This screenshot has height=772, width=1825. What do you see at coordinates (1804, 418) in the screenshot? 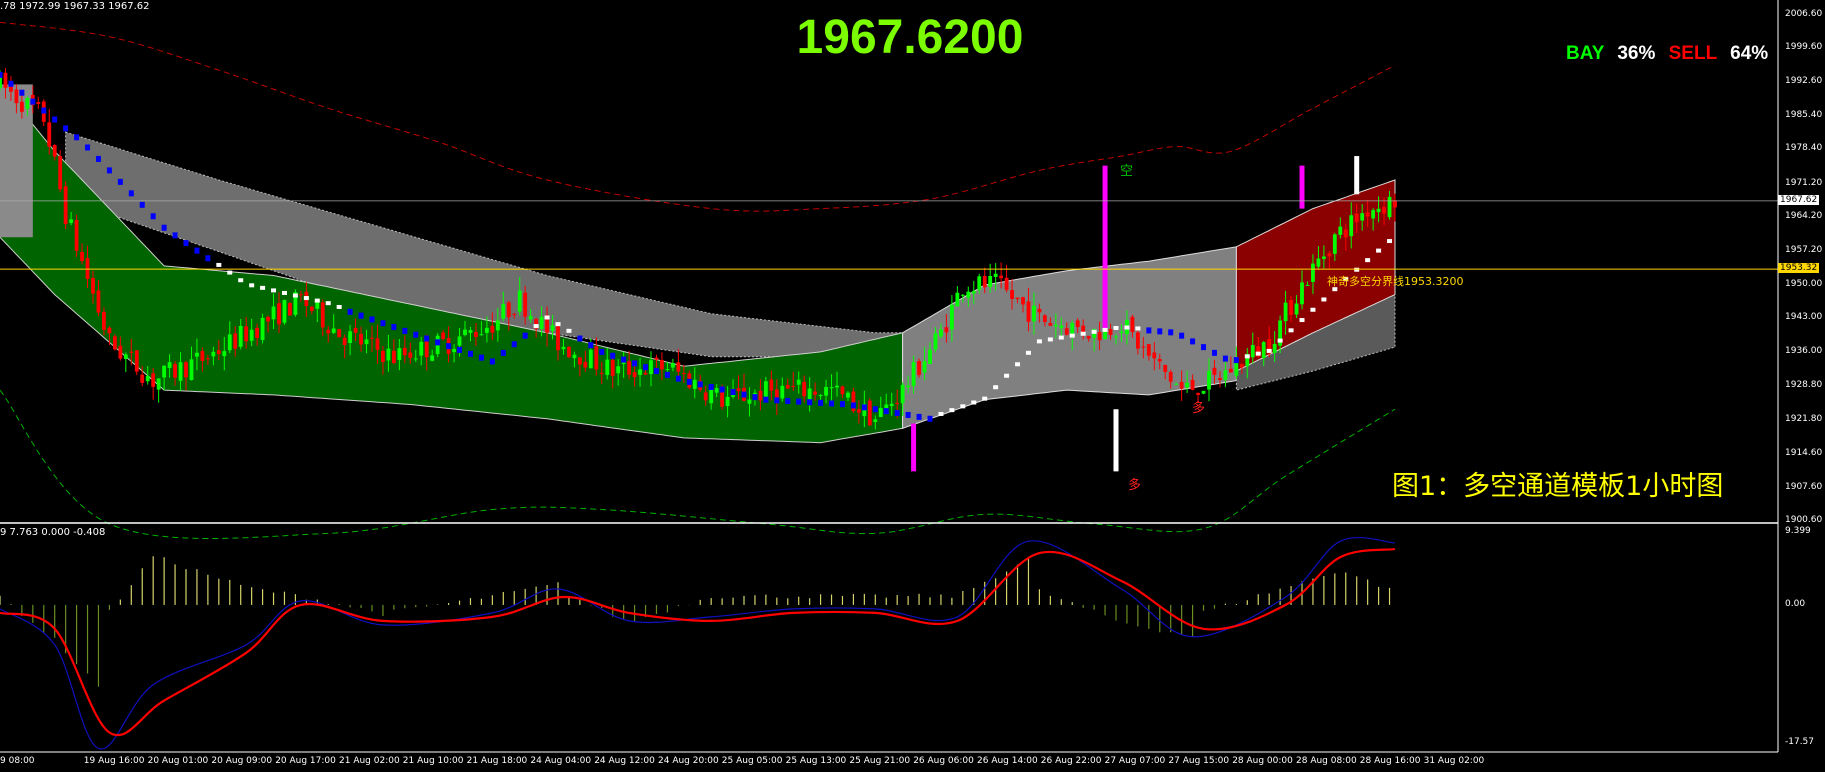
I see `price-tick-label: 1921.80` at bounding box center [1804, 418].